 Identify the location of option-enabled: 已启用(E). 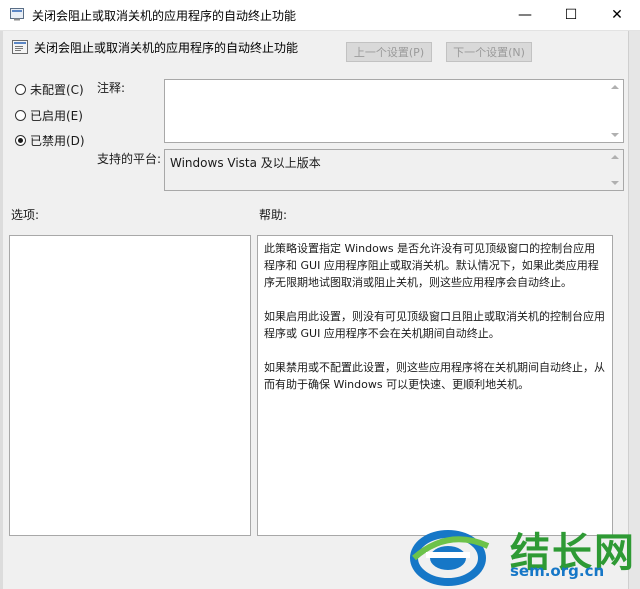
(49, 115).